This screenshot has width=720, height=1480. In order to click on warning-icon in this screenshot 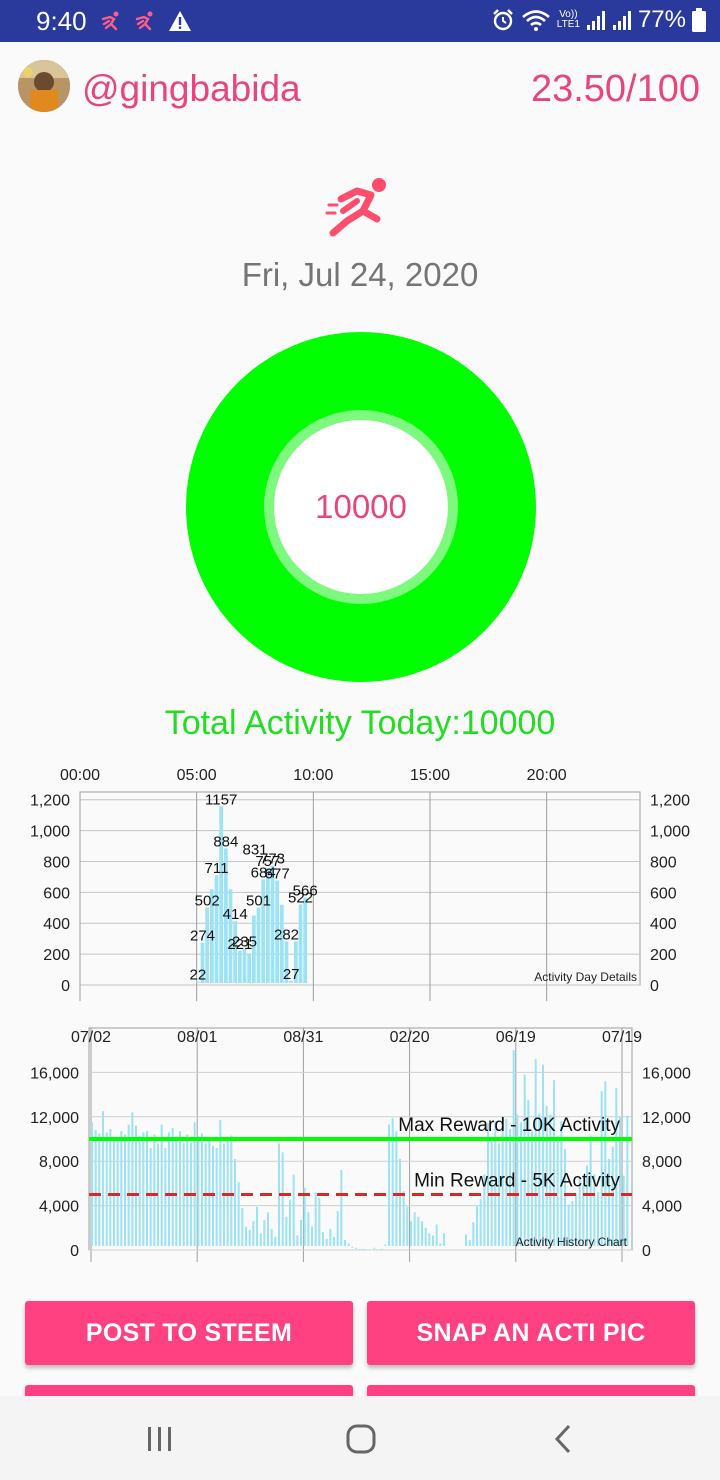, I will do `click(180, 21)`.